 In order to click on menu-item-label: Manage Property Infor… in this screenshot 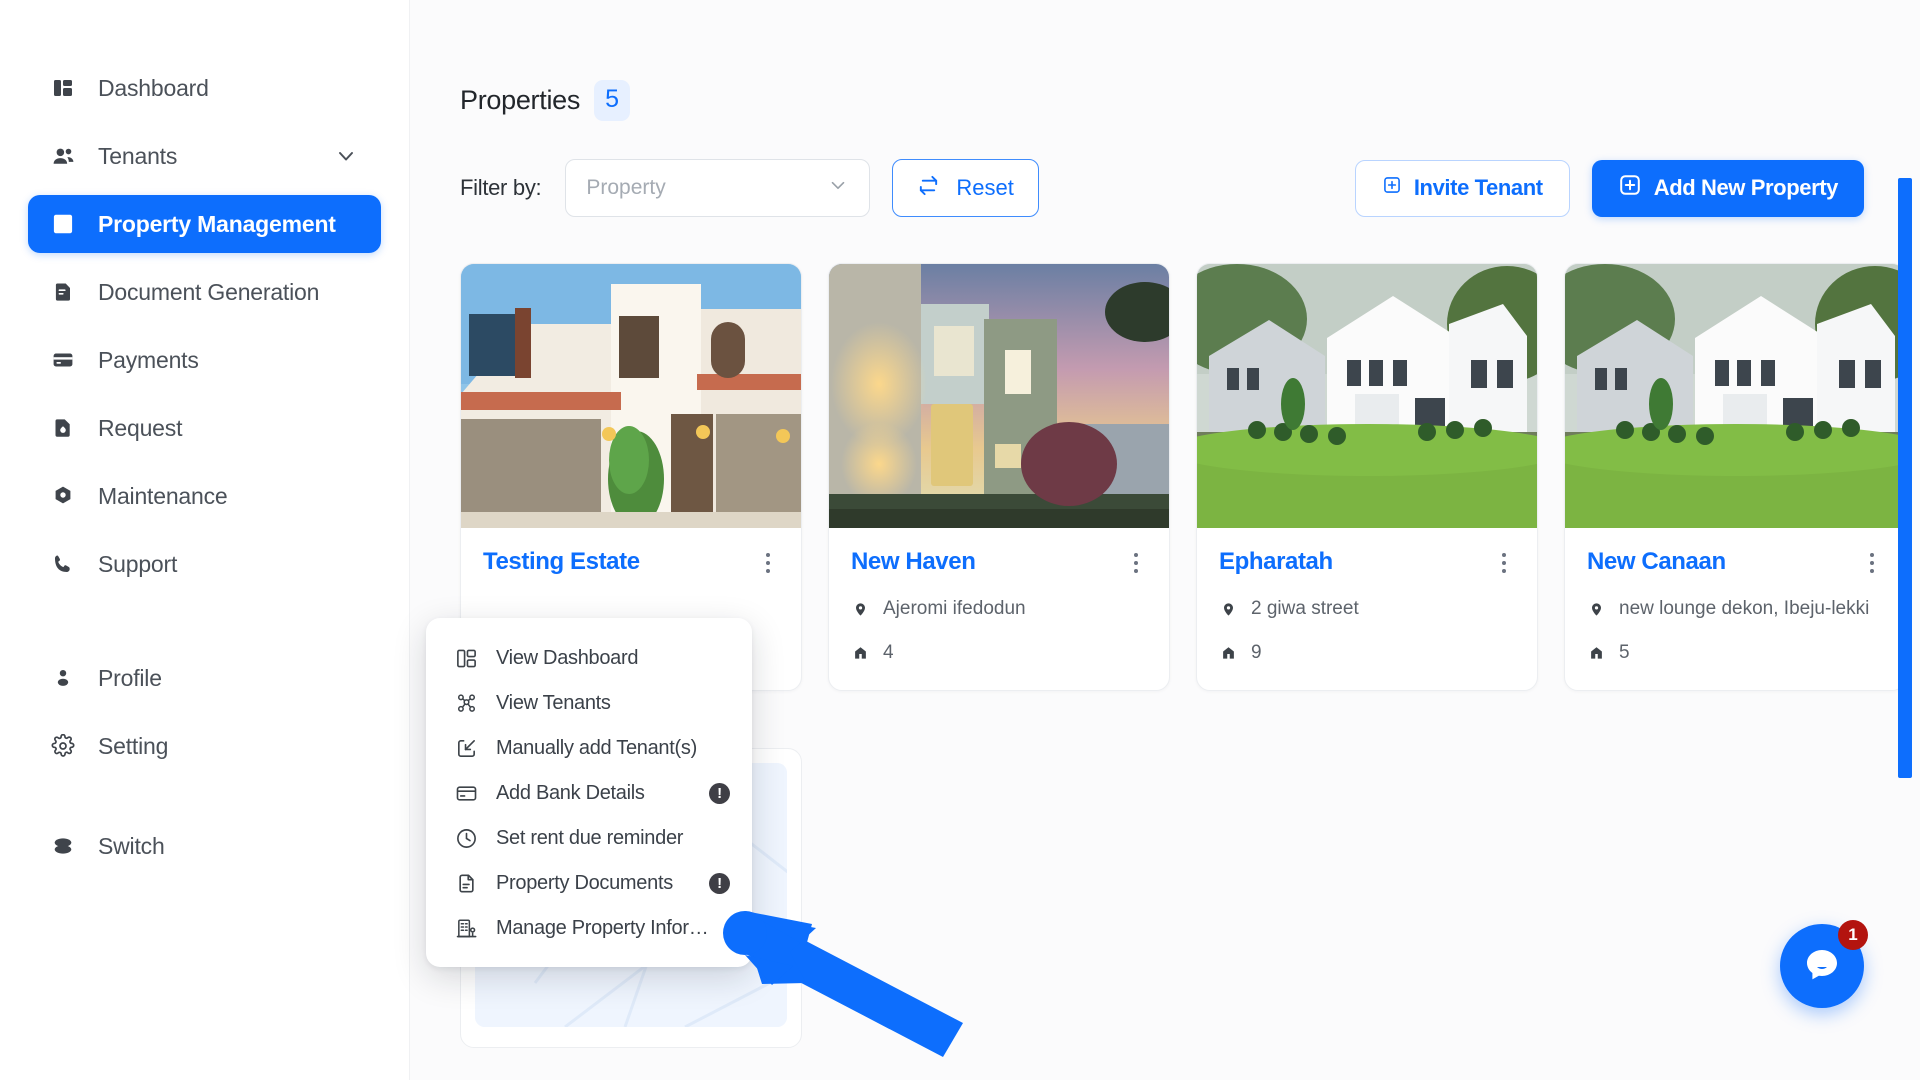, I will do `click(602, 928)`.